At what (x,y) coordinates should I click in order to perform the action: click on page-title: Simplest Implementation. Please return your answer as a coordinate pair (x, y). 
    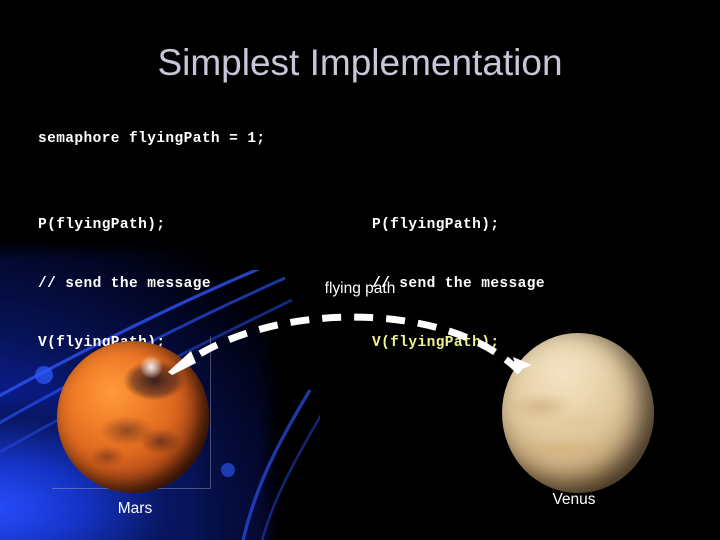
    Looking at the image, I should click on (360, 62).